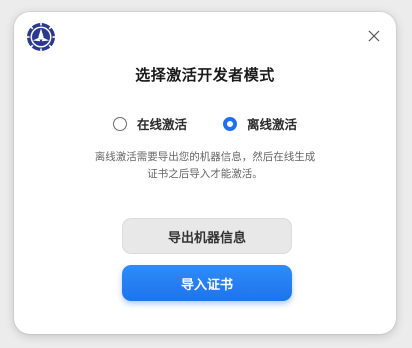 The height and width of the screenshot is (348, 412). Describe the element at coordinates (205, 75) in the screenshot. I see `dialog-title: 选择激活开发者模式` at that location.